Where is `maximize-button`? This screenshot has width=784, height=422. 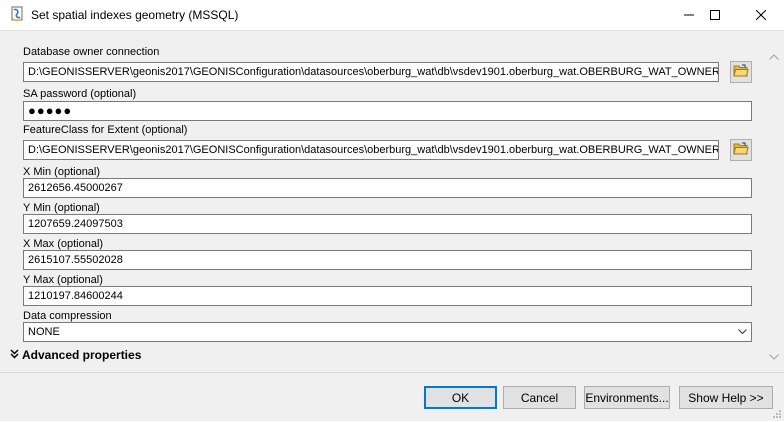 maximize-button is located at coordinates (715, 15).